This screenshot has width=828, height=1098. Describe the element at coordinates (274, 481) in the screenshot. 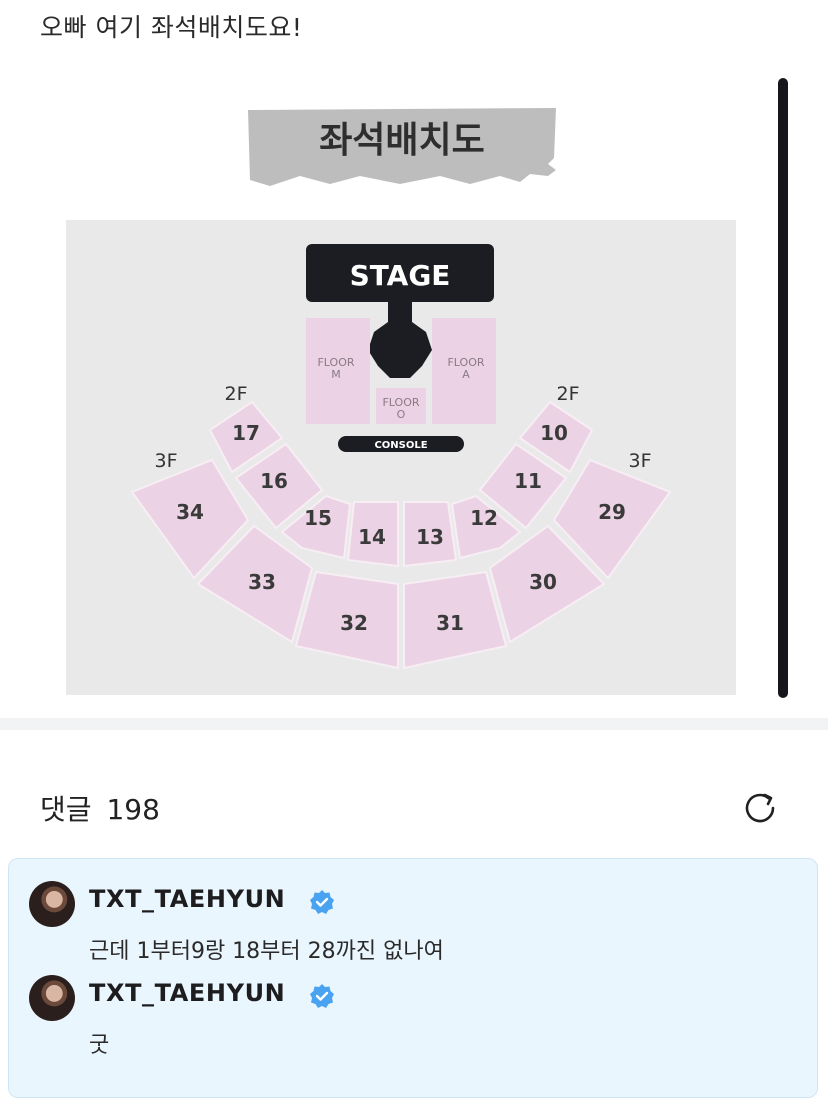

I see `section-16-label: 16` at that location.